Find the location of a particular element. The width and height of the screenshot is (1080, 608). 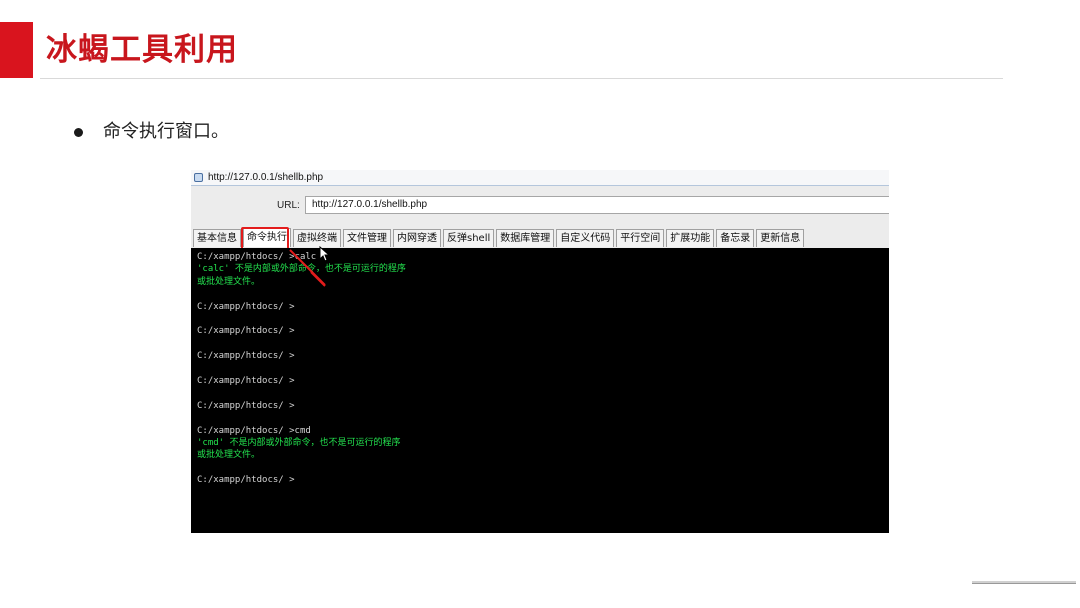

corner-decoration is located at coordinates (1024, 582).